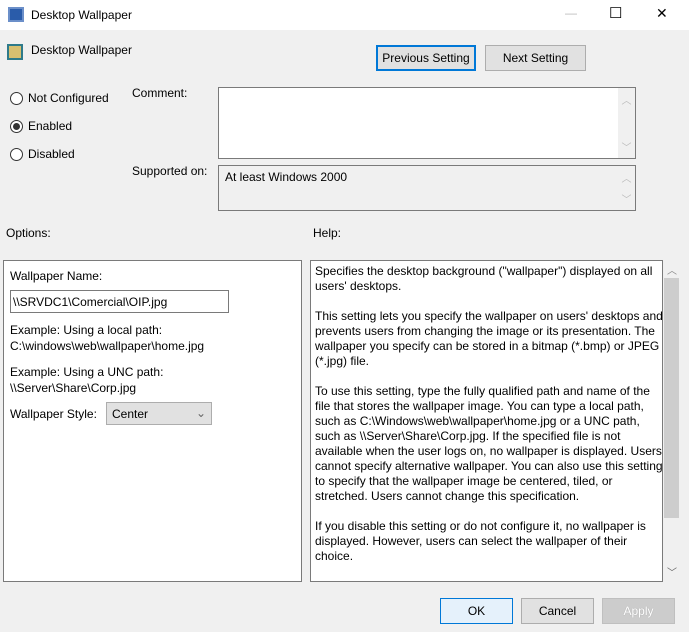 This screenshot has height=632, width=689. What do you see at coordinates (81, 15) in the screenshot?
I see `window-title: Desktop Wallpaper` at bounding box center [81, 15].